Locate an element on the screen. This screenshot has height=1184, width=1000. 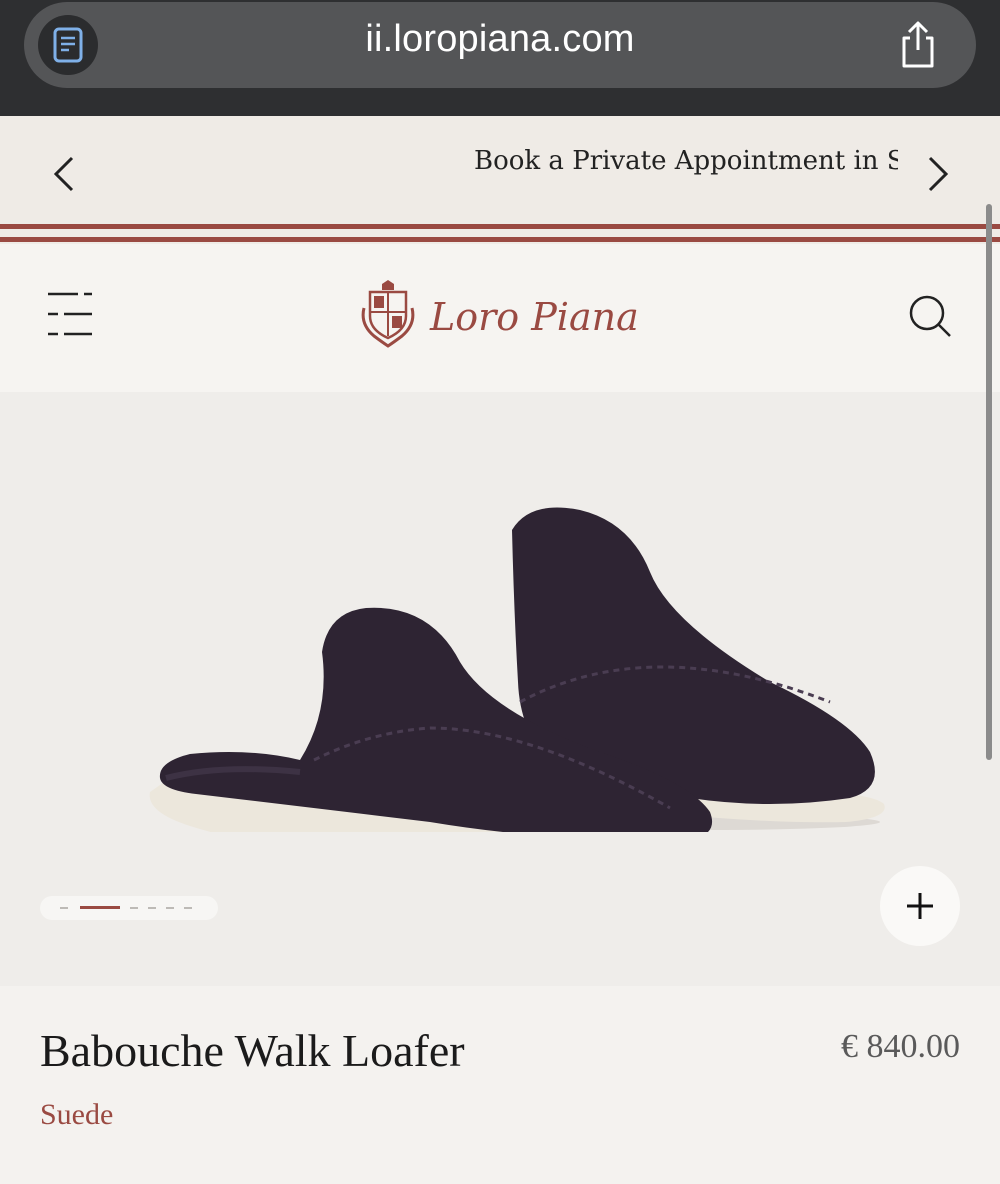
address-bar: ii.loropiana.com is located at coordinates (500, 45).